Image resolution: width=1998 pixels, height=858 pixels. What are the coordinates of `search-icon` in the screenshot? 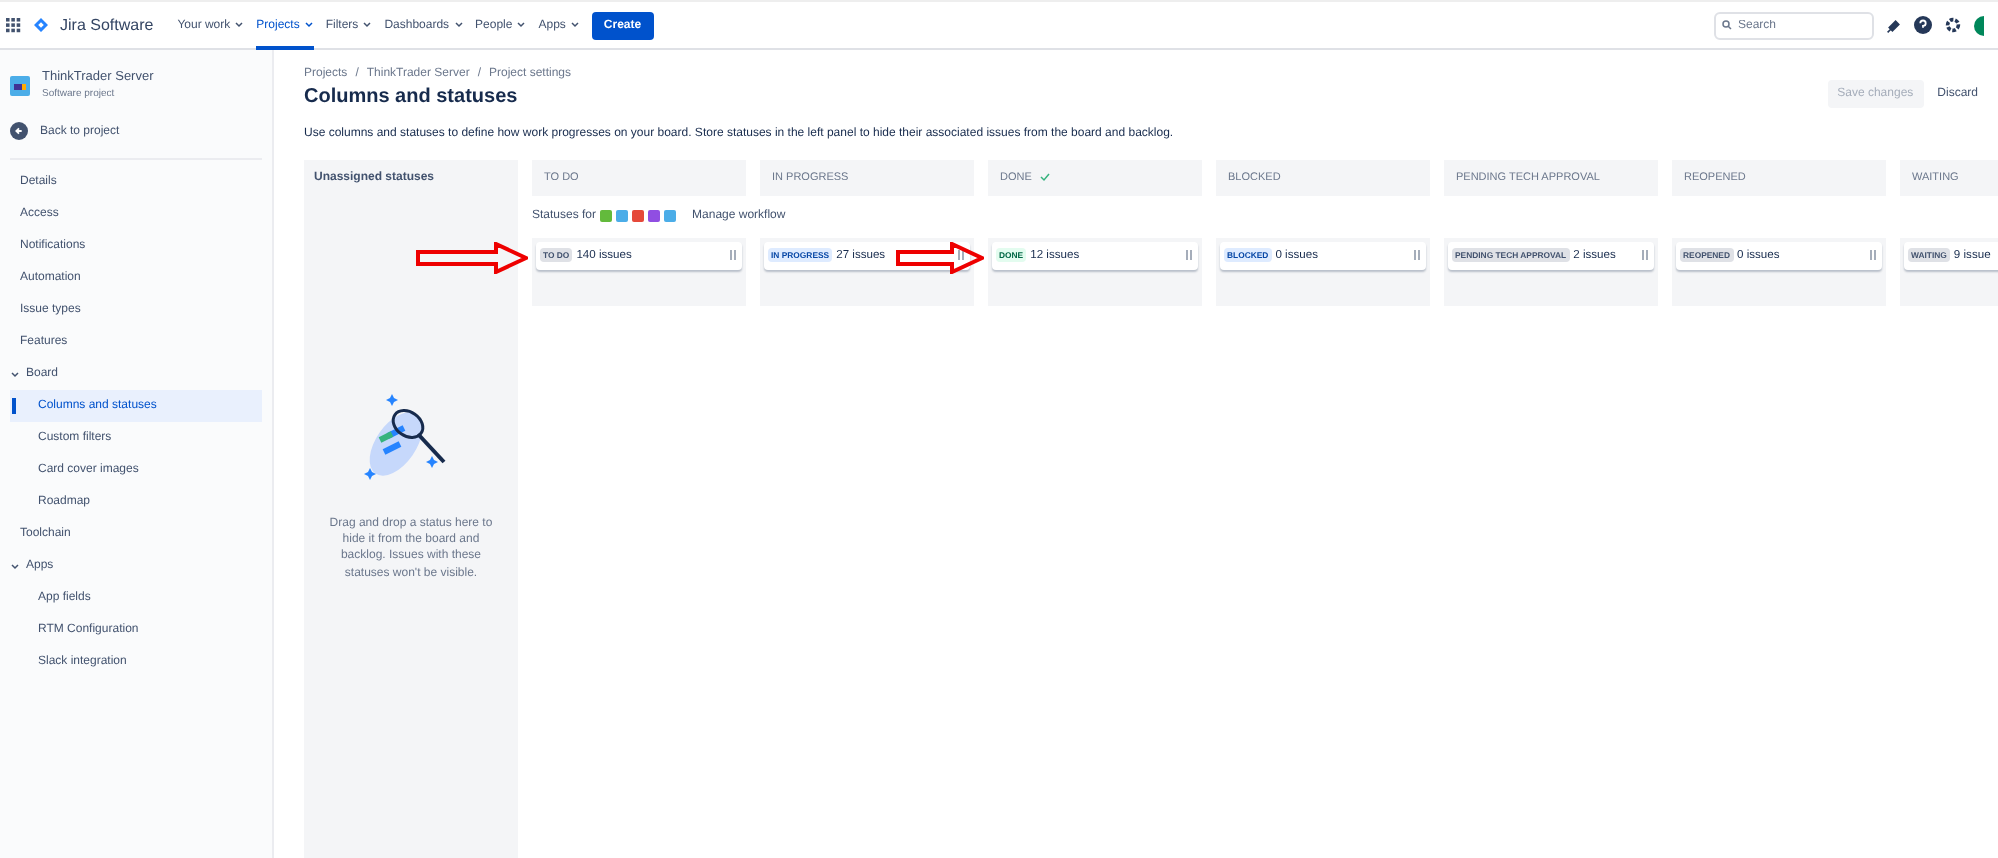 It's located at (1727, 25).